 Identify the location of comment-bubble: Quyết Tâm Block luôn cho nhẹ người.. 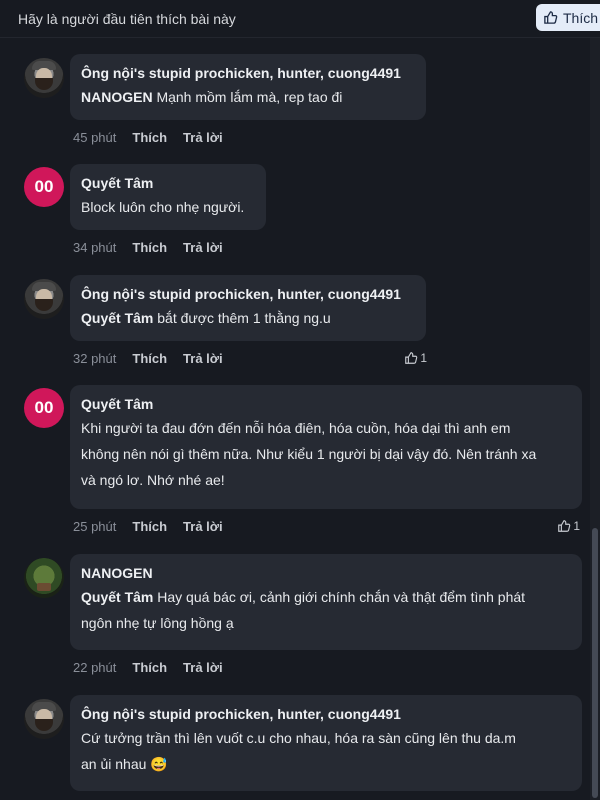
(168, 197).